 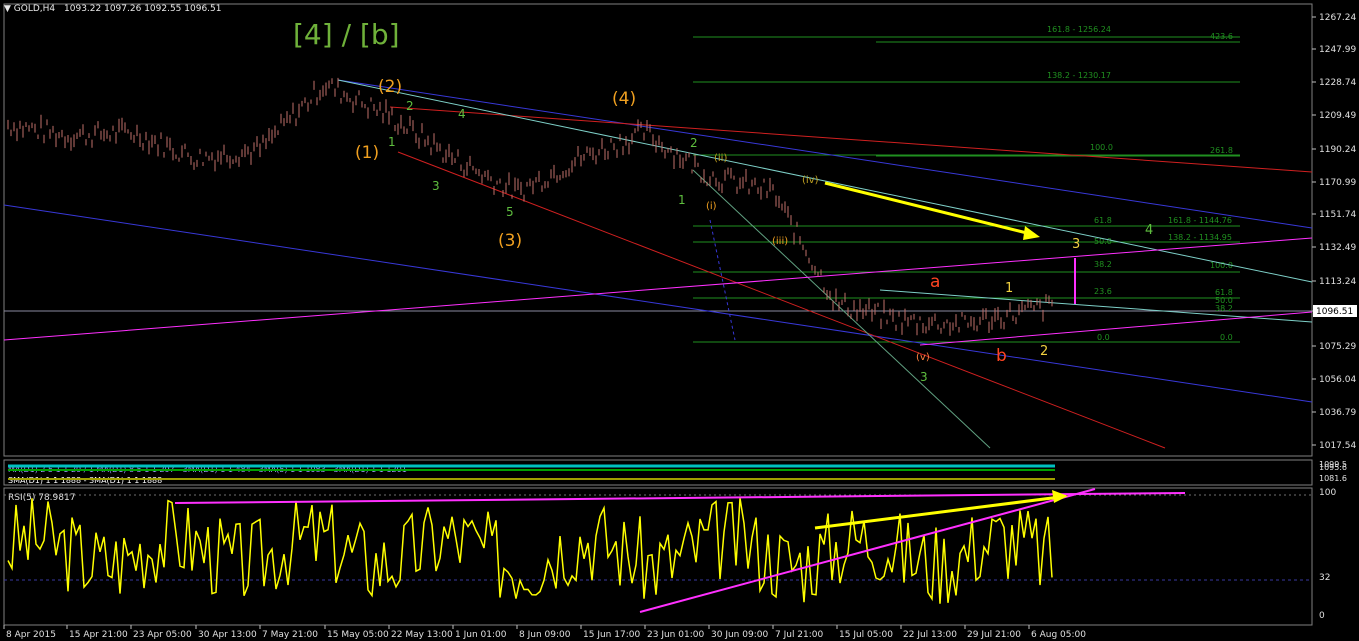 What do you see at coordinates (422, 635) in the screenshot?
I see `time-tick-label: 22 May 13:00` at bounding box center [422, 635].